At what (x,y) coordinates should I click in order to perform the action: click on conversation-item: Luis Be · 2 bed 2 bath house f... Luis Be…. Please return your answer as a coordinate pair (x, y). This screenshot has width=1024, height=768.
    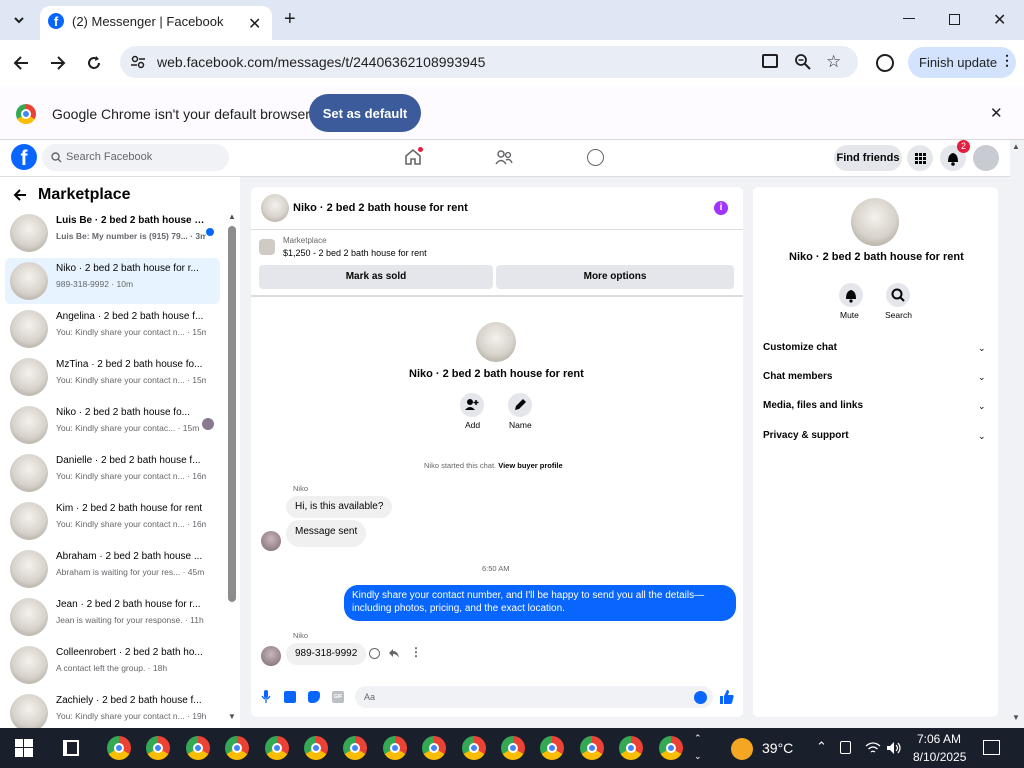
    Looking at the image, I should click on (112, 233).